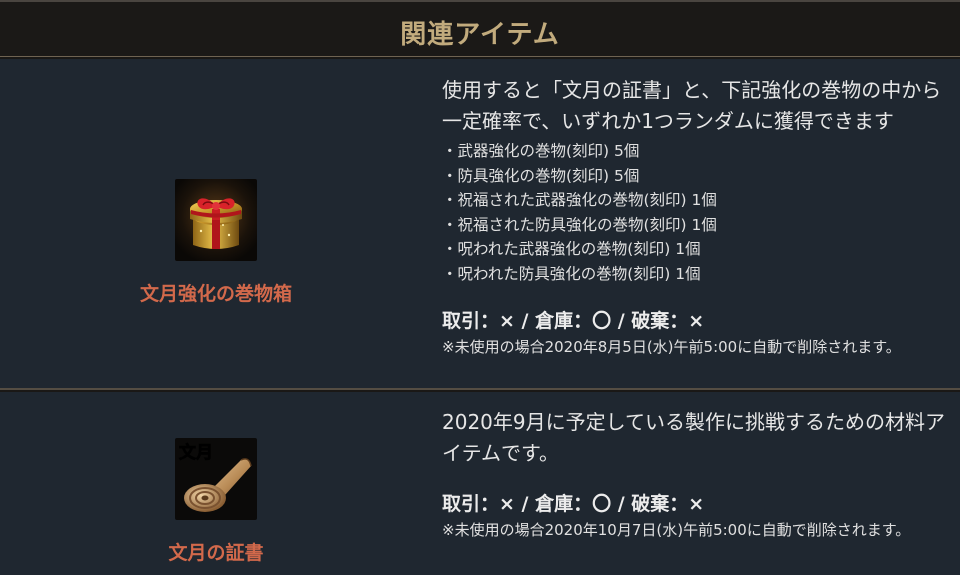  I want to click on reward-list-item: ・武器強化の巻物(刻印) 5個, so click(541, 151).